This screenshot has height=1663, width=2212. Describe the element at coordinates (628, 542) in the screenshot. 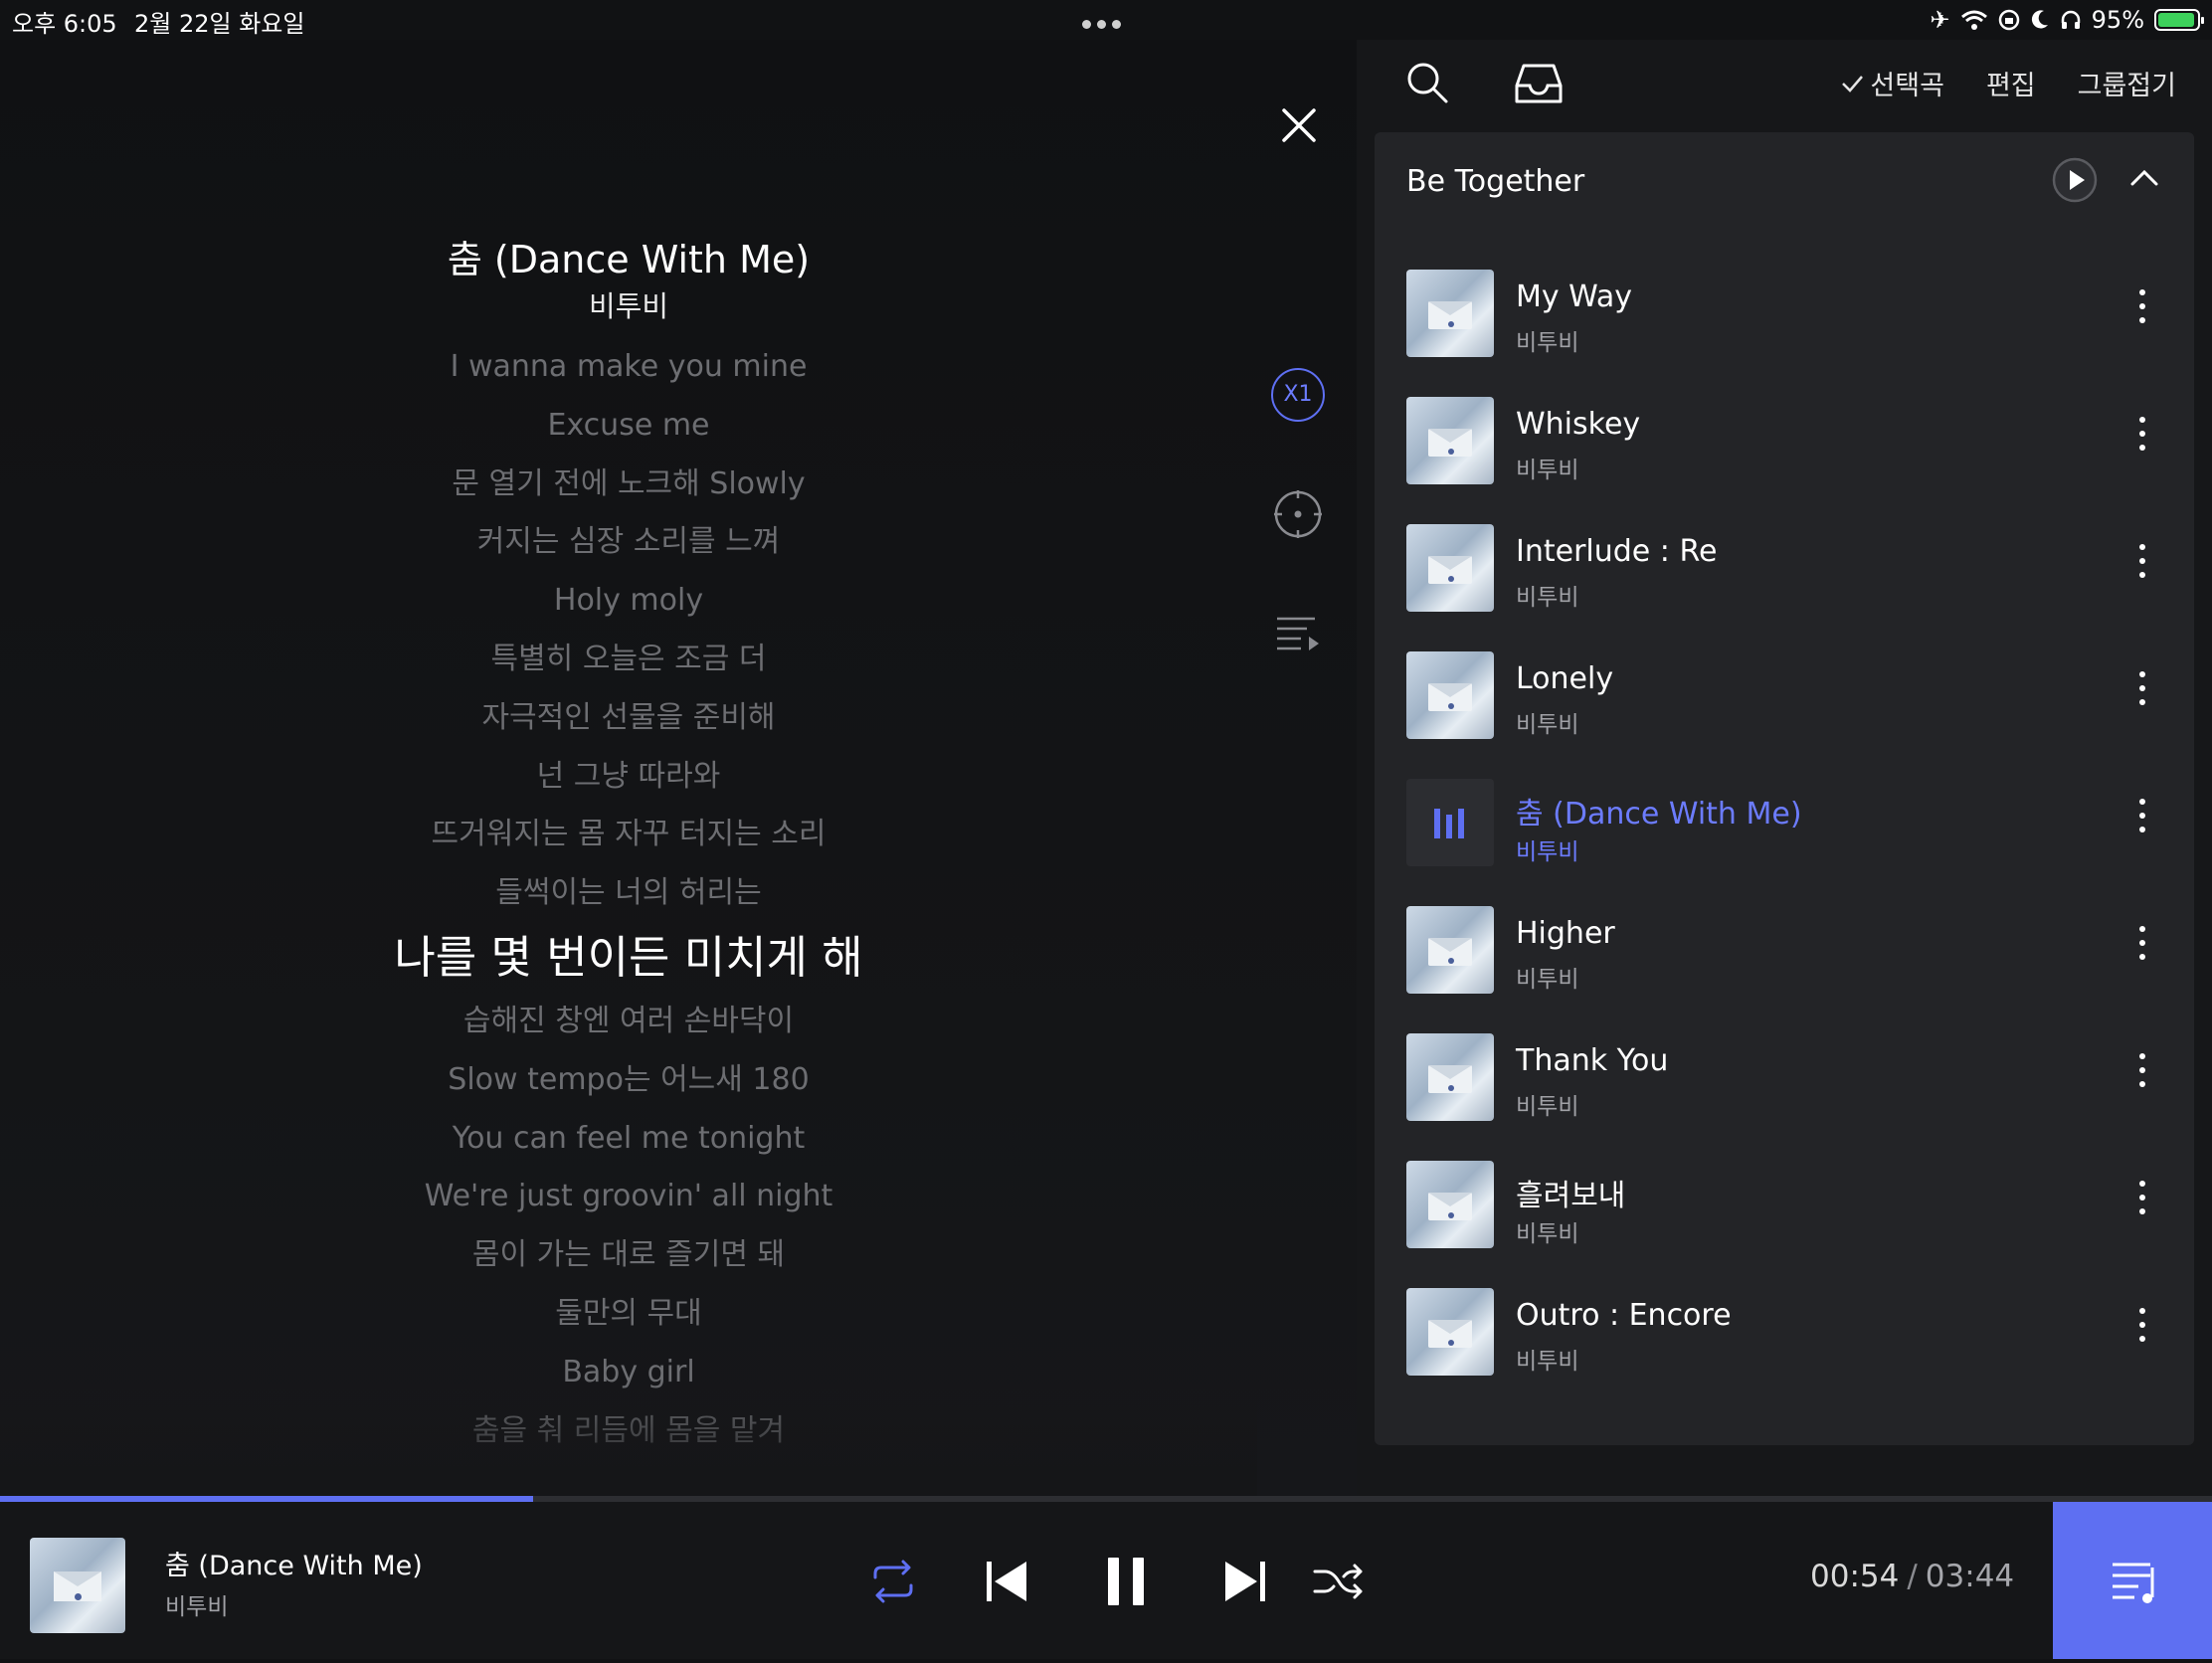

I see `lyric-line: 커지는 심장 소리를 느껴` at that location.